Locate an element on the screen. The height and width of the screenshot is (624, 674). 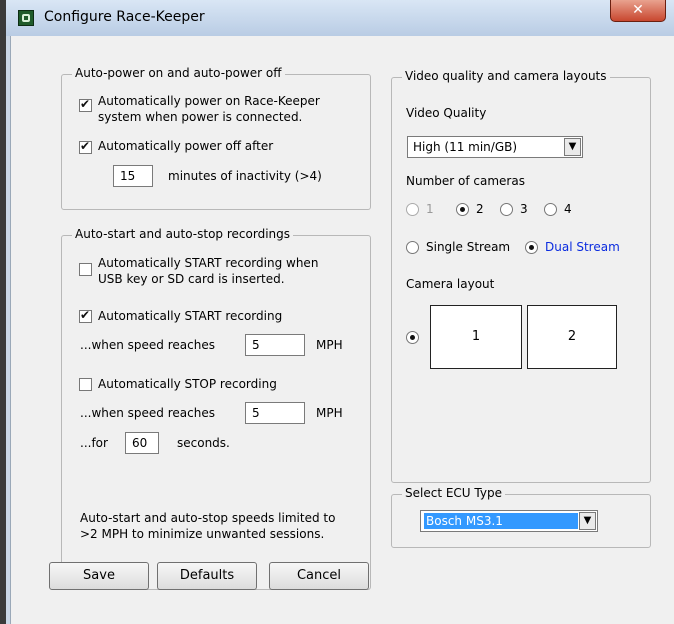
video-quality-dropdown: High (11 min/GB) ▼ is located at coordinates (495, 147).